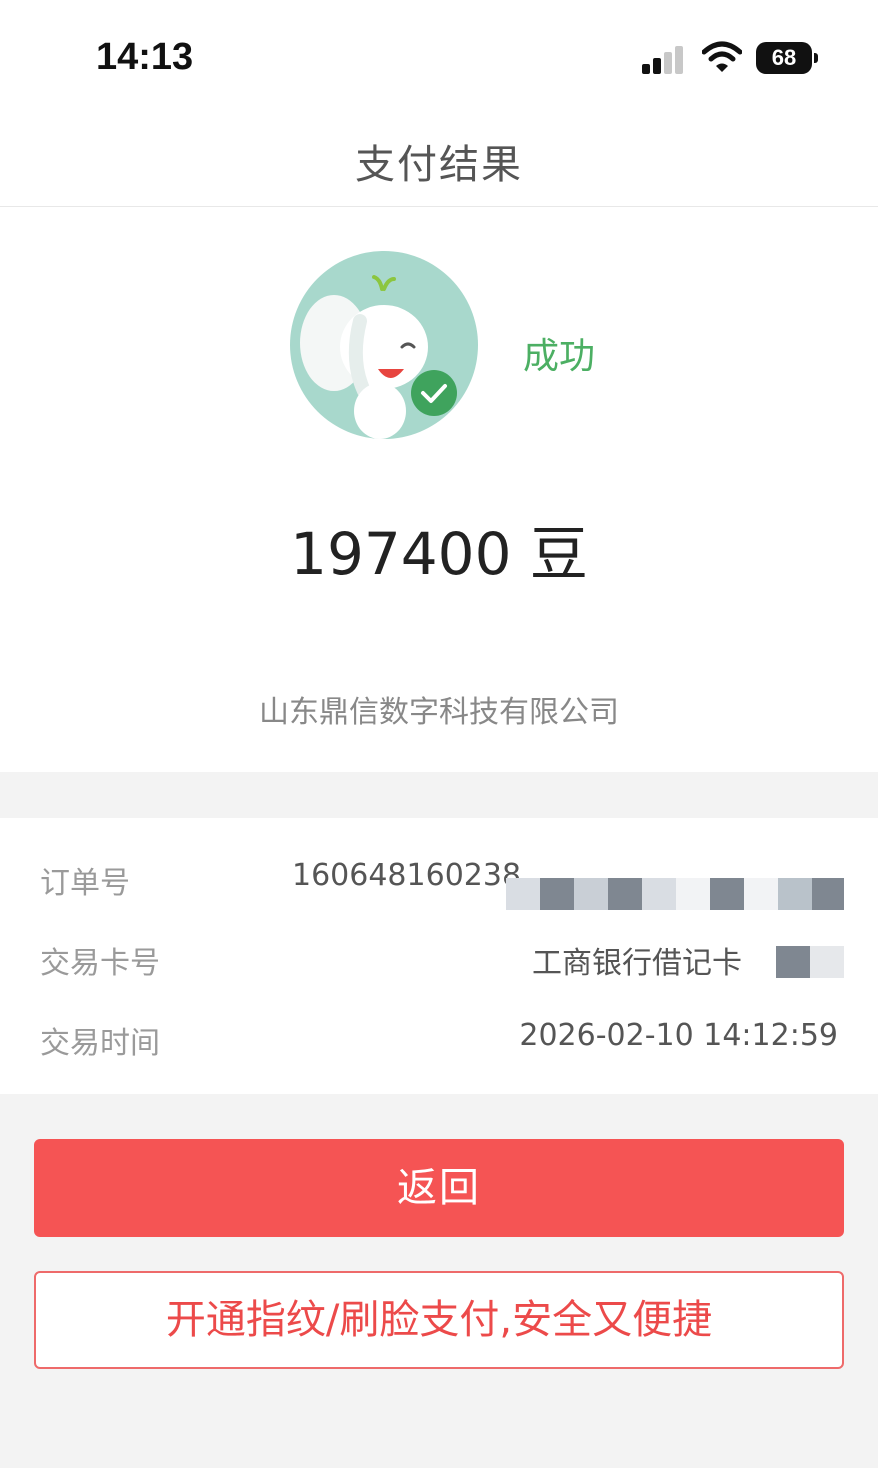 The image size is (878, 1468). I want to click on detail-row-order: 订单号 160648160238, so click(439, 879).